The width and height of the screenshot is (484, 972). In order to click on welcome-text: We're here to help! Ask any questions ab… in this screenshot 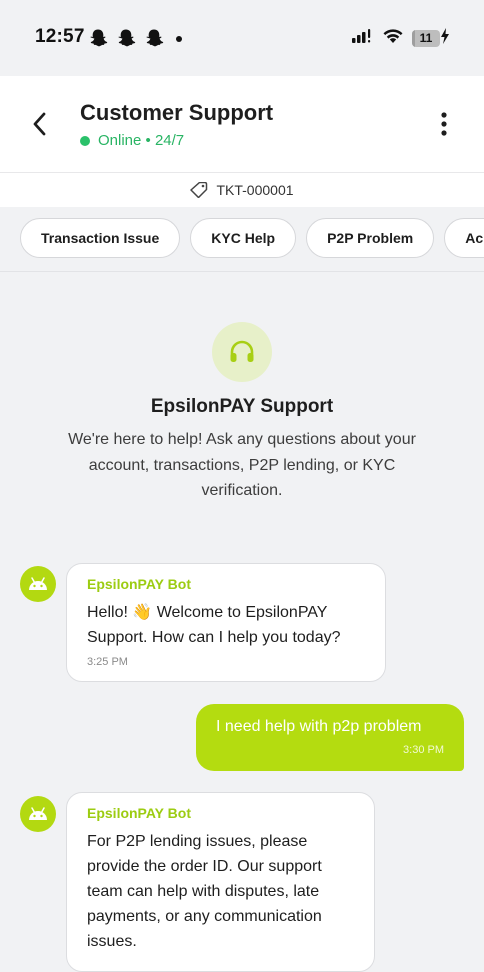, I will do `click(242, 465)`.